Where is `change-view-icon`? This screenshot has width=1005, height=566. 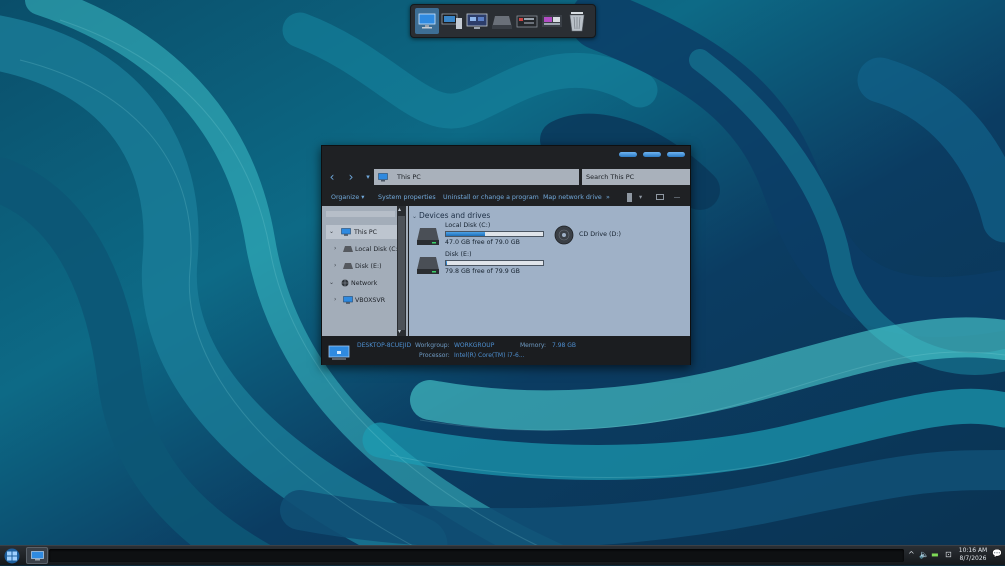
change-view-icon is located at coordinates (629, 197).